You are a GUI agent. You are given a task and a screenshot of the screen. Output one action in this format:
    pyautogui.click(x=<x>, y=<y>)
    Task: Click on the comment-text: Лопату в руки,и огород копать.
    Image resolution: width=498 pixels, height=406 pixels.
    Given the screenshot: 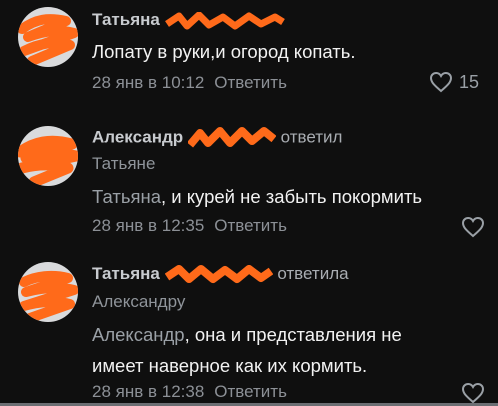 What is the action you would take?
    pyautogui.click(x=224, y=51)
    